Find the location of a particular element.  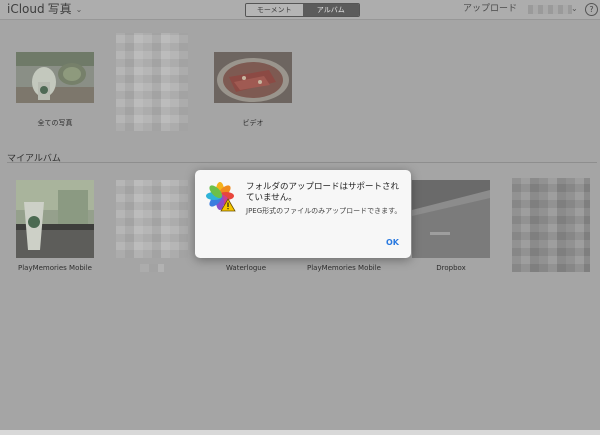

user-menu-chevron-icon: ⌄ is located at coordinates (574, 8).